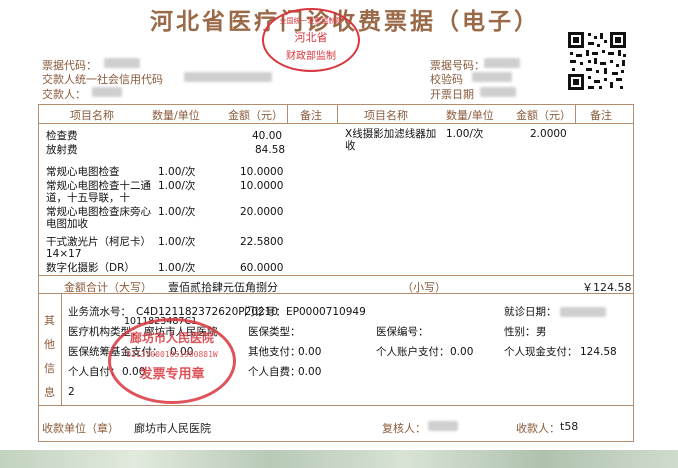 Image resolution: width=678 pixels, height=468 pixels. What do you see at coordinates (311, 21) in the screenshot?
I see `finance-seal-line1: 全国统一发票监制章` at bounding box center [311, 21].